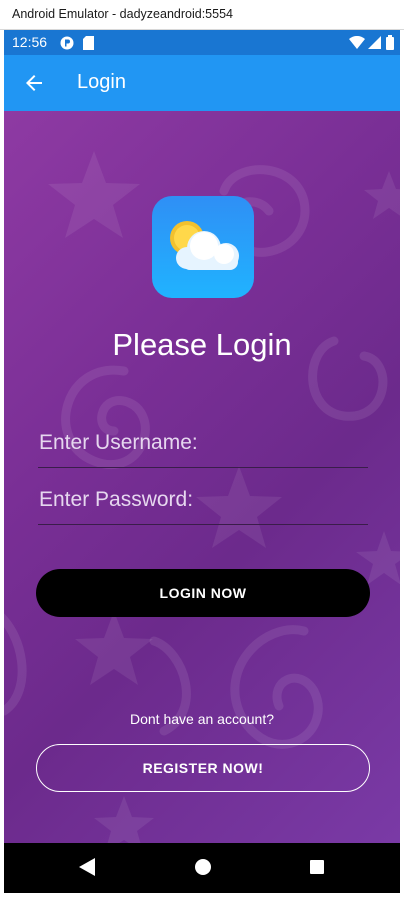 This screenshot has width=404, height=897. What do you see at coordinates (116, 499) in the screenshot?
I see `password-placeholder: Enter Password:` at bounding box center [116, 499].